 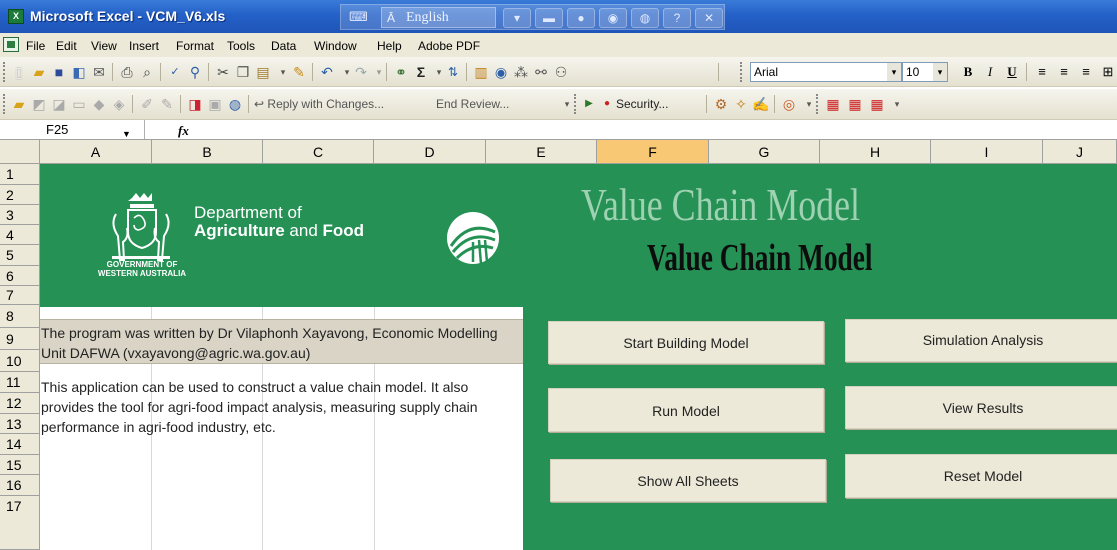 I want to click on column-header-i: I, so click(x=987, y=152).